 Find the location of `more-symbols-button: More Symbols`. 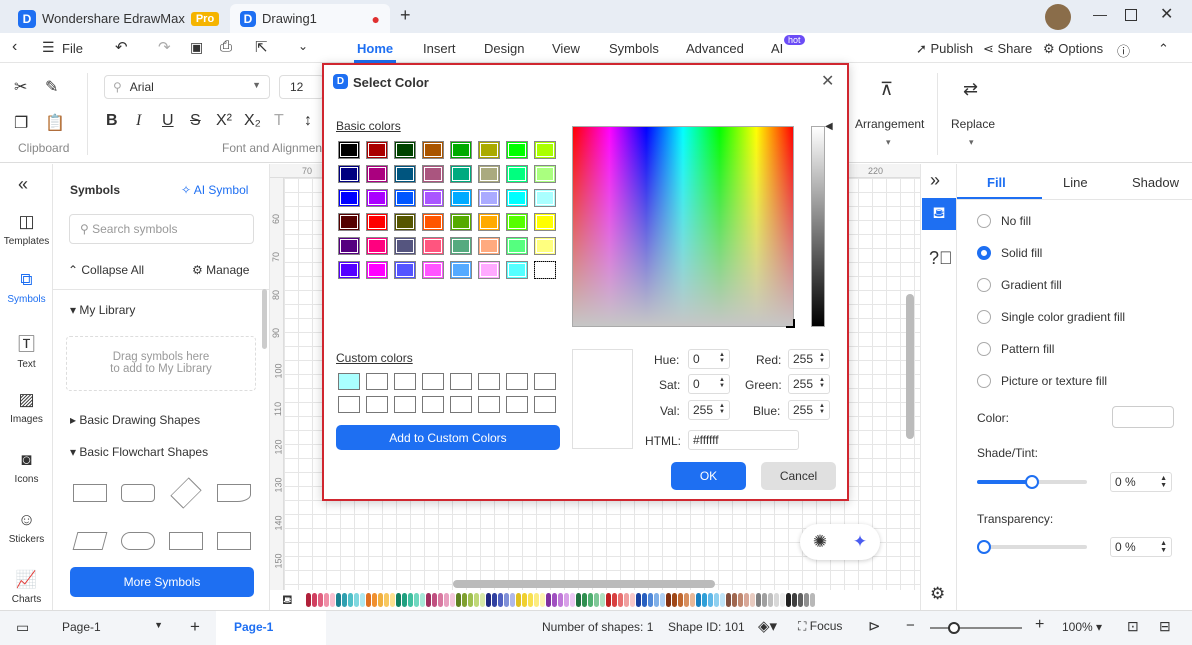

more-symbols-button: More Symbols is located at coordinates (162, 582).